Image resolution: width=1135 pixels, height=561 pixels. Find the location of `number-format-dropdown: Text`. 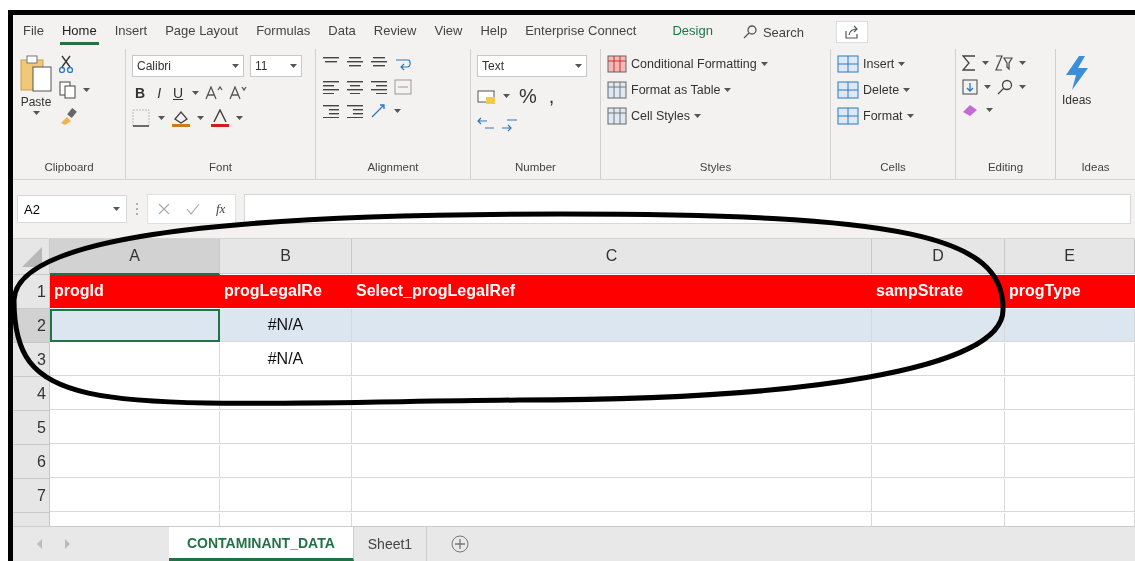

number-format-dropdown: Text is located at coordinates (532, 66).